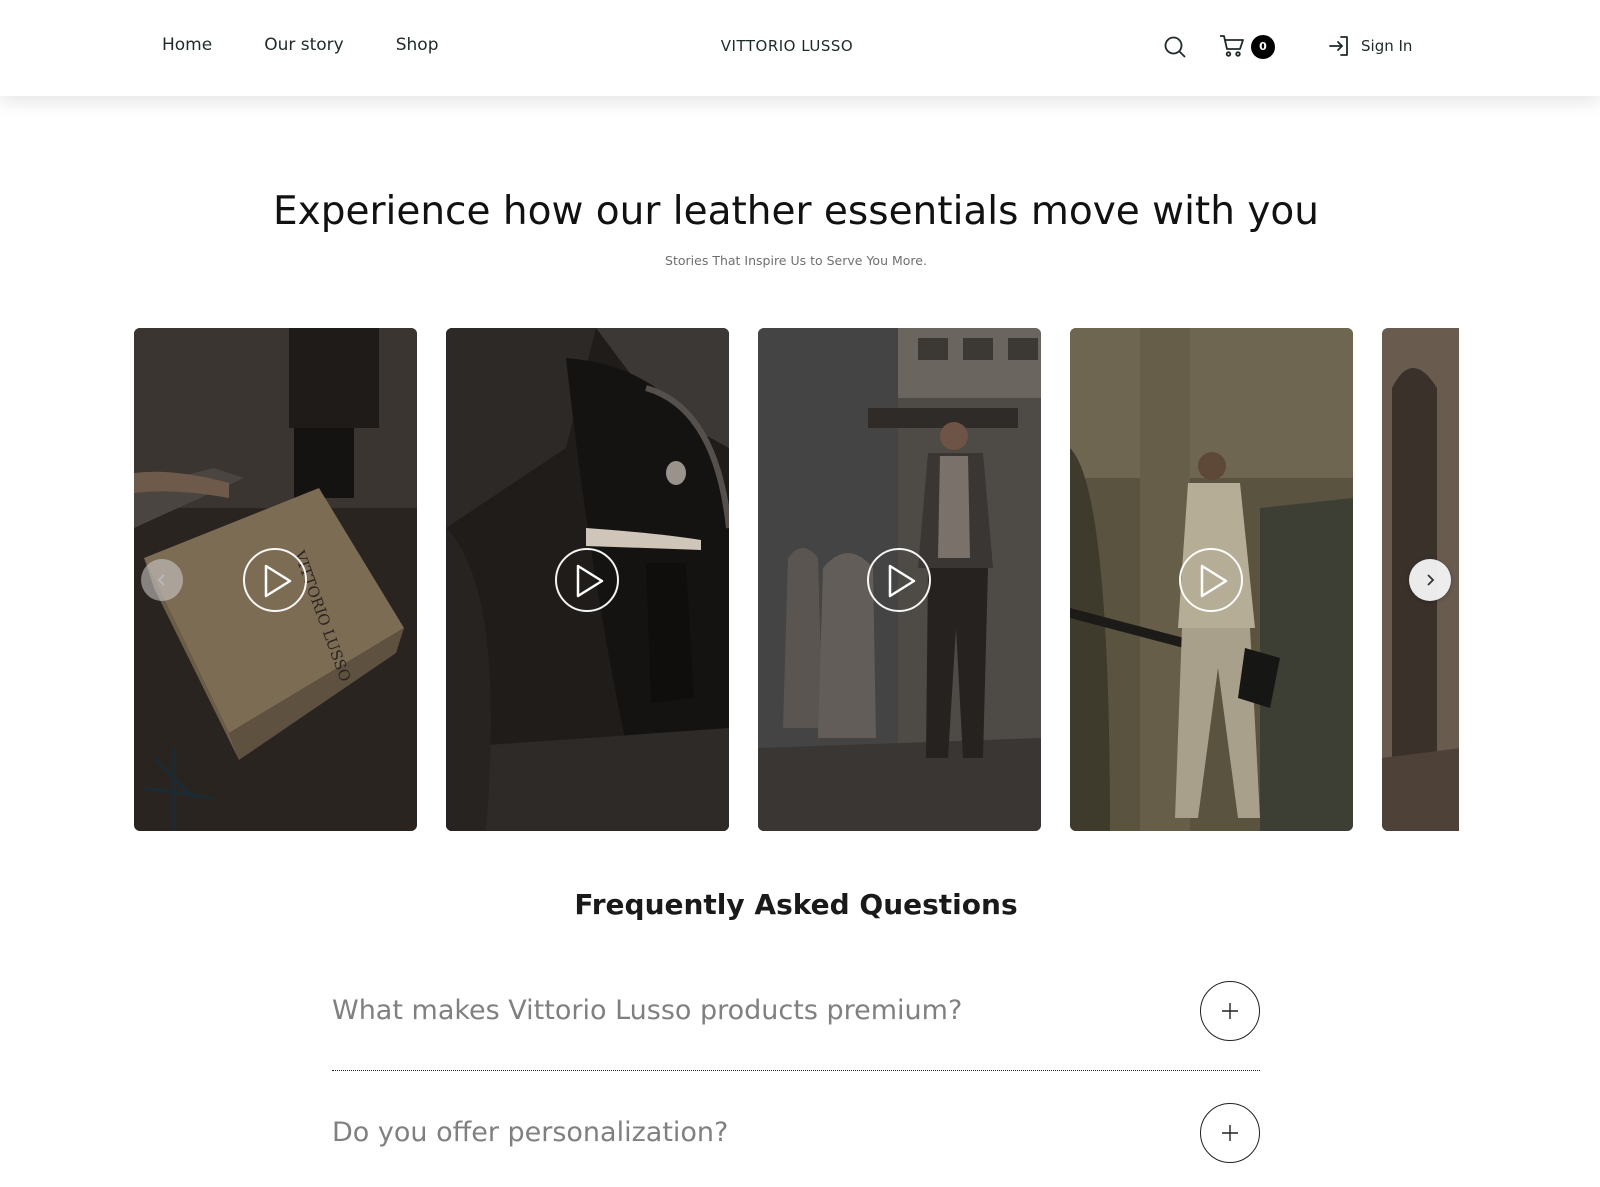 The height and width of the screenshot is (1187, 1600). What do you see at coordinates (530, 1133) in the screenshot?
I see `faq-question: Do you offer personalization?` at bounding box center [530, 1133].